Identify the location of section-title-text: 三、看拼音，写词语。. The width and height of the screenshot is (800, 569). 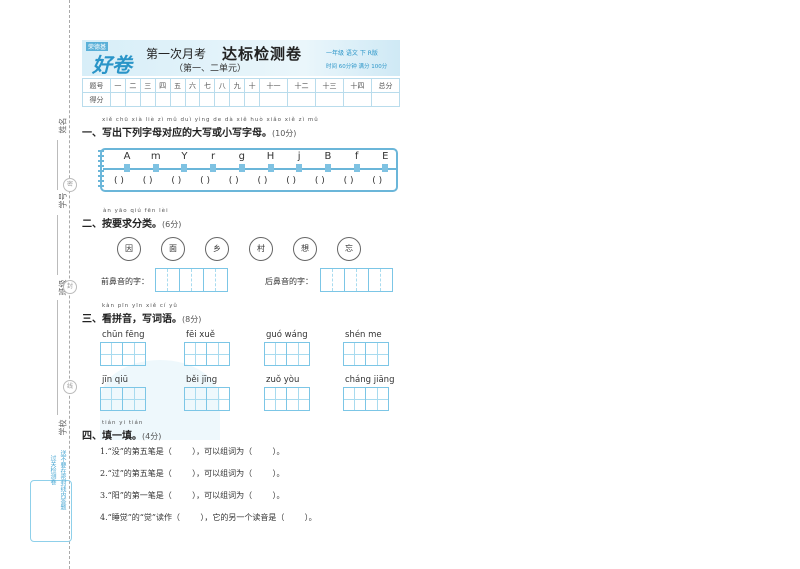
(132, 319).